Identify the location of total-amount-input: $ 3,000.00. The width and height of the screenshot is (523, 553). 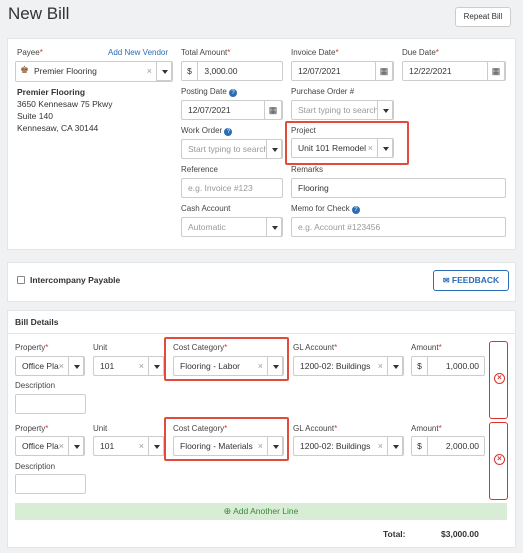
(232, 71).